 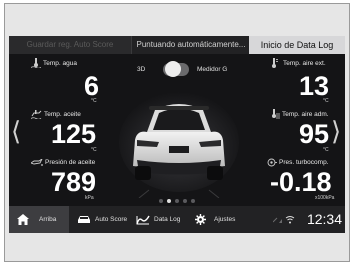 I want to click on oil-temp-value: 125, so click(x=74, y=134).